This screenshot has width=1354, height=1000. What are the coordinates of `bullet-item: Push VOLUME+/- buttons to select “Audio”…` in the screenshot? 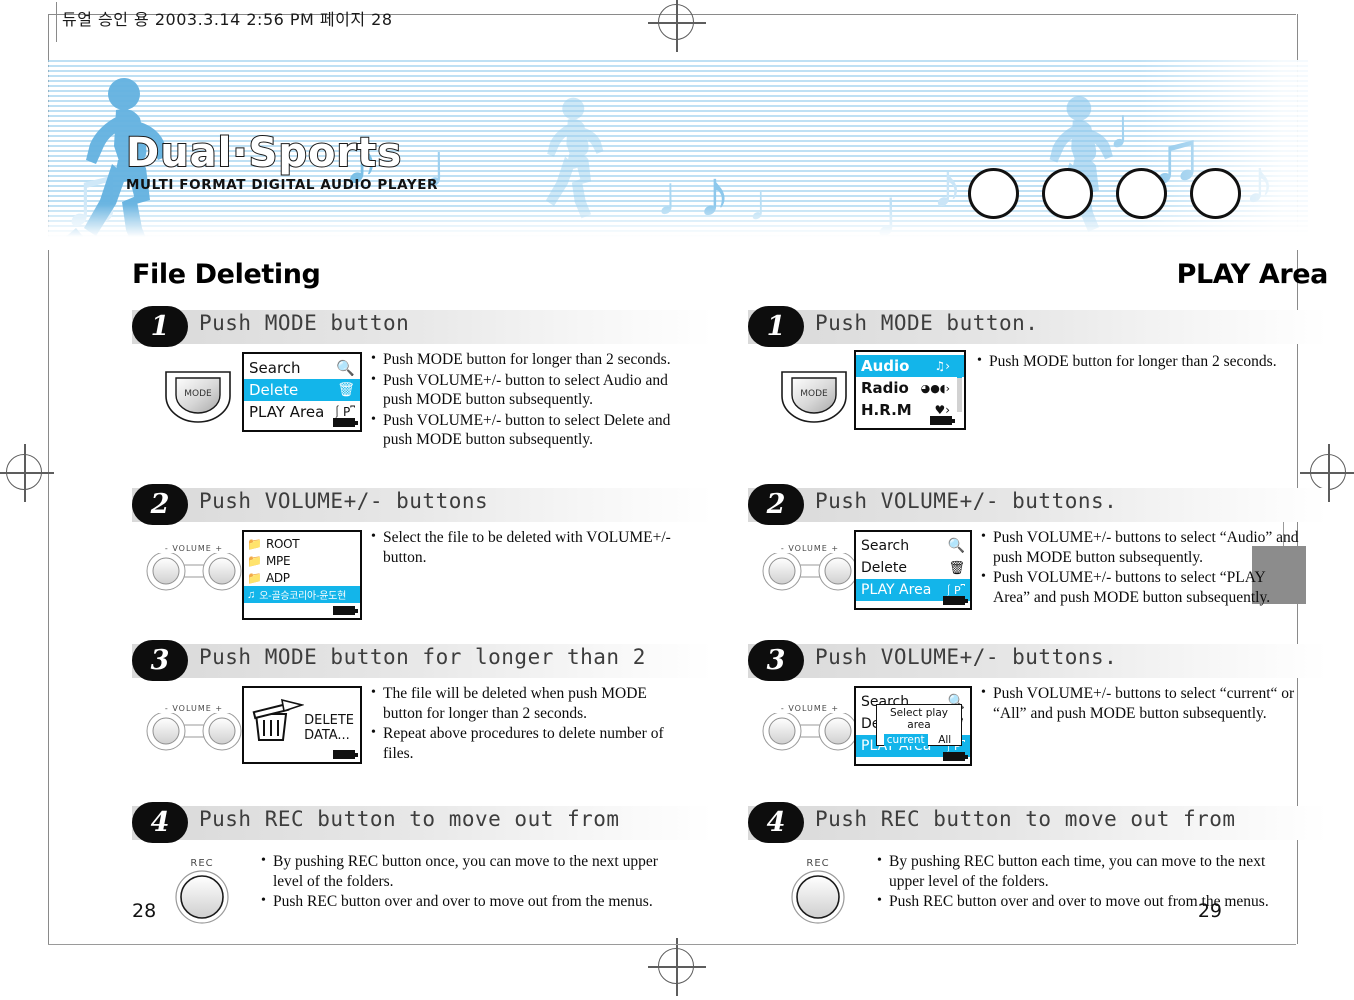 It's located at (1146, 547).